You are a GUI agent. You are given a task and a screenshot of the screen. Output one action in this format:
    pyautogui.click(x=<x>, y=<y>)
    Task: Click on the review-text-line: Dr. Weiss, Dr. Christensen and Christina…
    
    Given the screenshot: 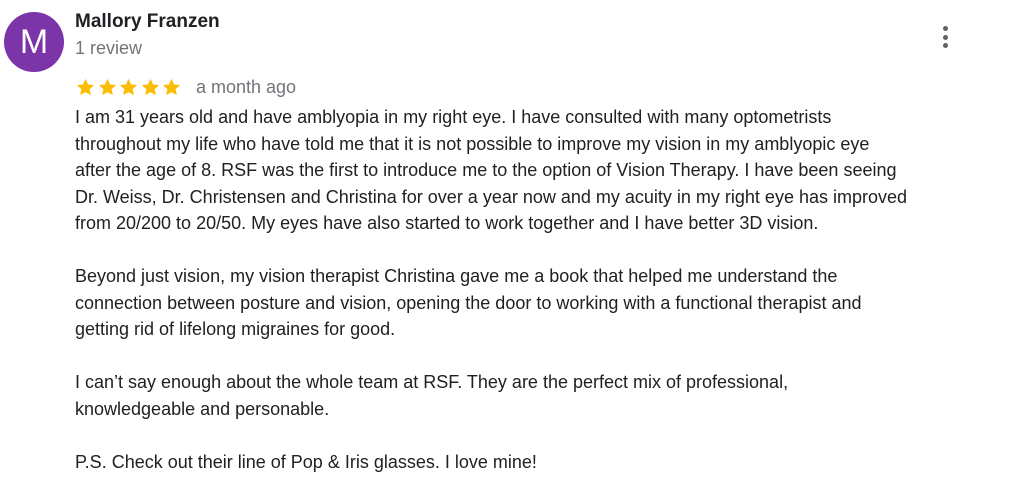 What is the action you would take?
    pyautogui.click(x=491, y=196)
    